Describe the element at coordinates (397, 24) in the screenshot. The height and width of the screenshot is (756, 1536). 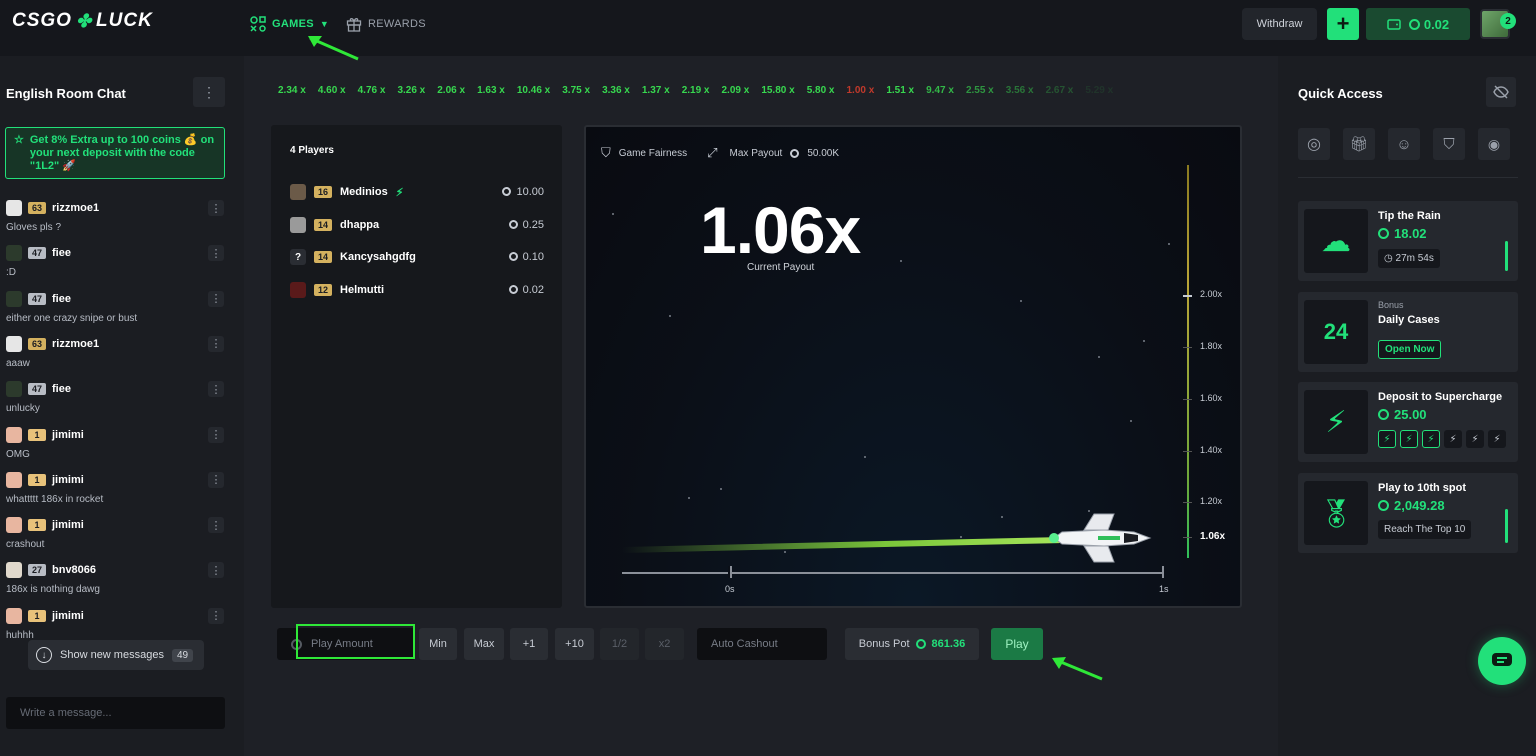
I see `nav-rewards-label: REWARDS` at that location.